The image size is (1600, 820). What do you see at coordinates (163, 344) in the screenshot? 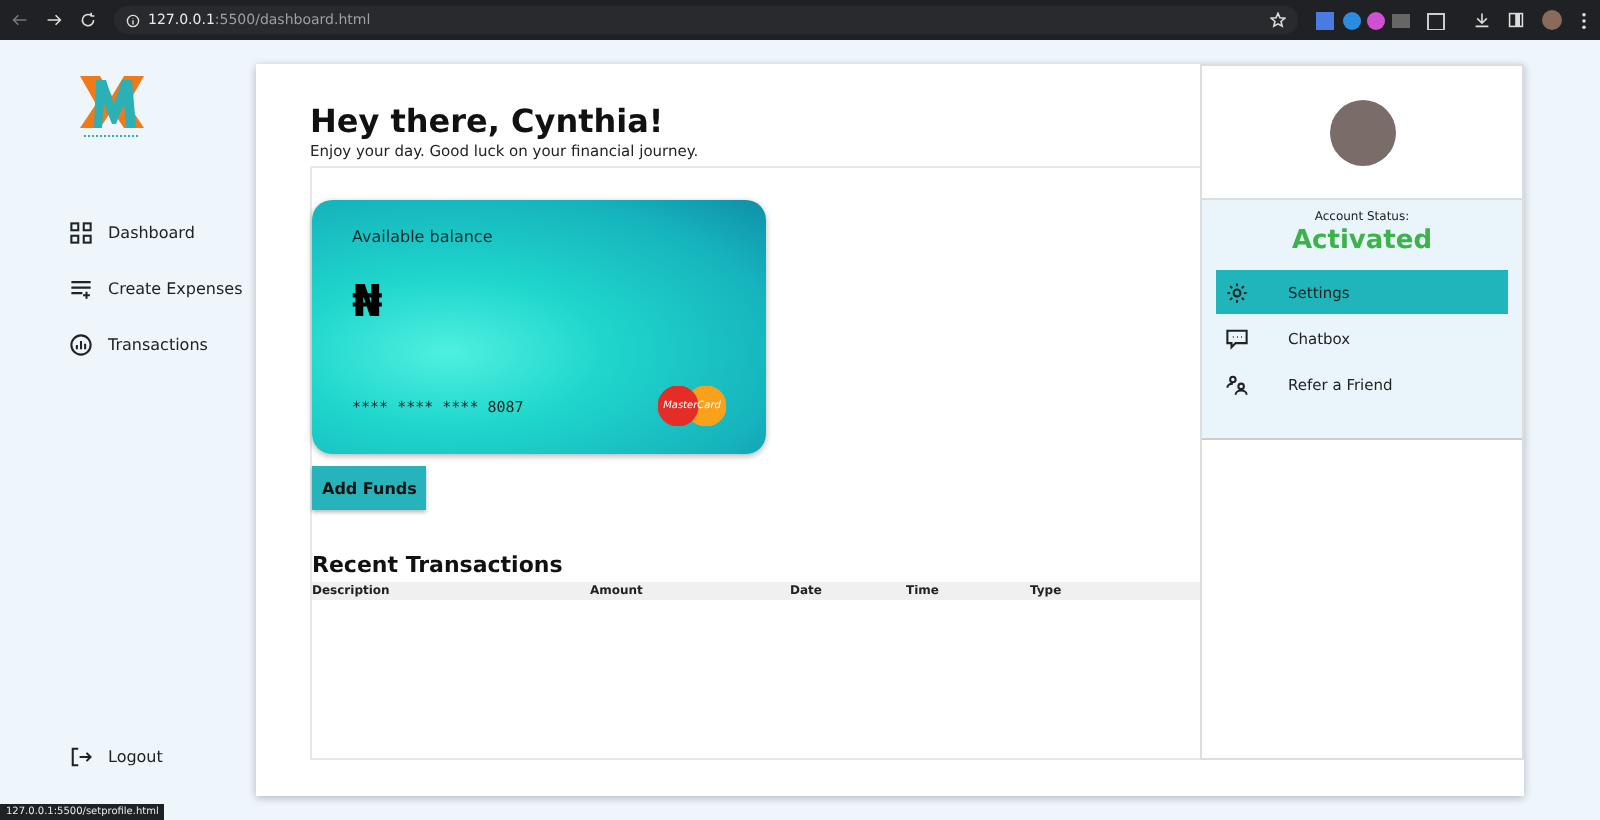
I see `sidebar-item: Transactions` at bounding box center [163, 344].